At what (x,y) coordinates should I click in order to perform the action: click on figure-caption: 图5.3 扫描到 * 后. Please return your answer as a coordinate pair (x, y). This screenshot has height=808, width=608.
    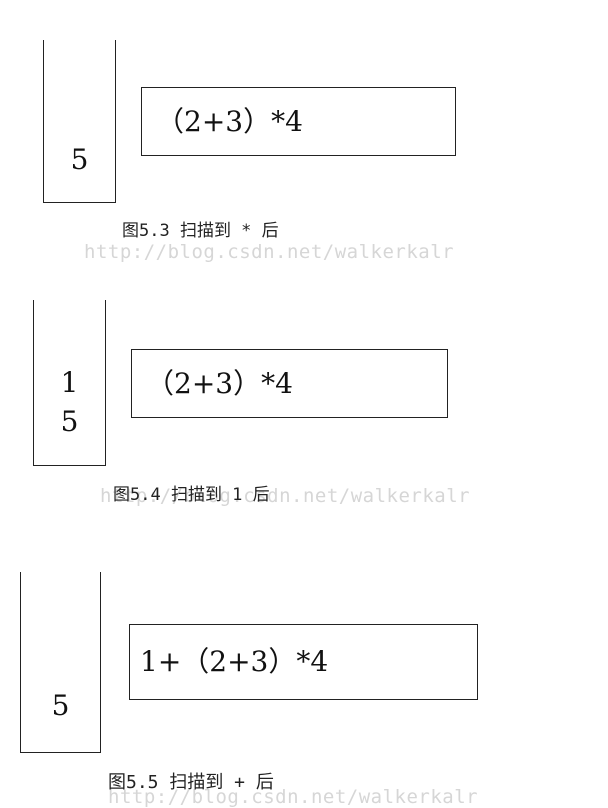
    Looking at the image, I should click on (200, 231).